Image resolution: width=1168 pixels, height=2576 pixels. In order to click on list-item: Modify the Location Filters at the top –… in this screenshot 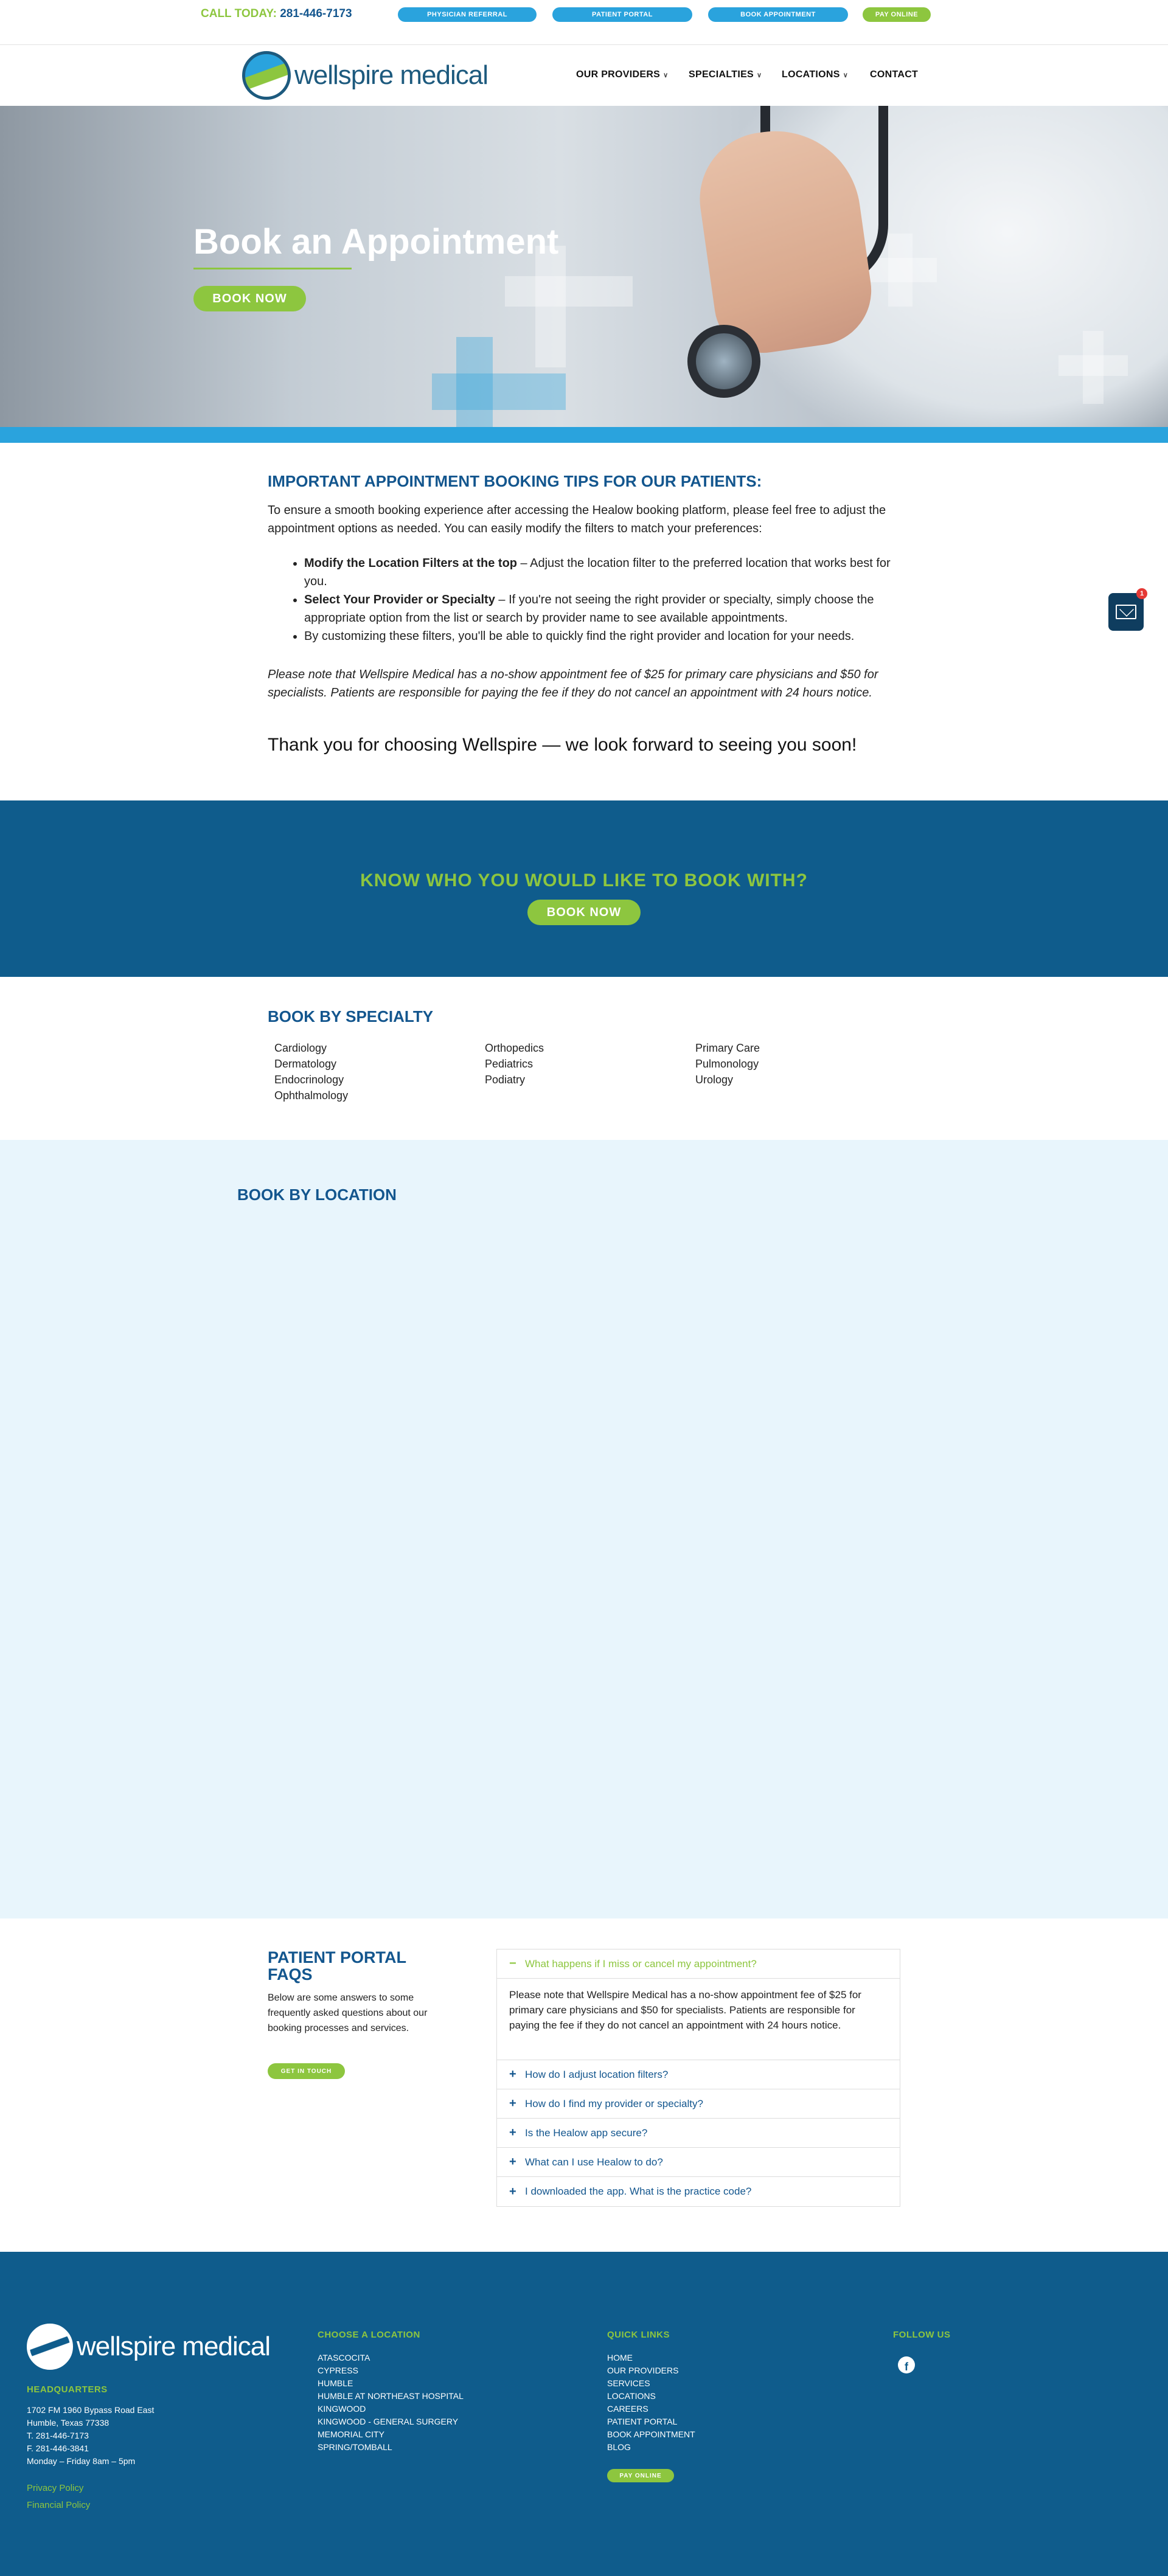, I will do `click(602, 572)`.